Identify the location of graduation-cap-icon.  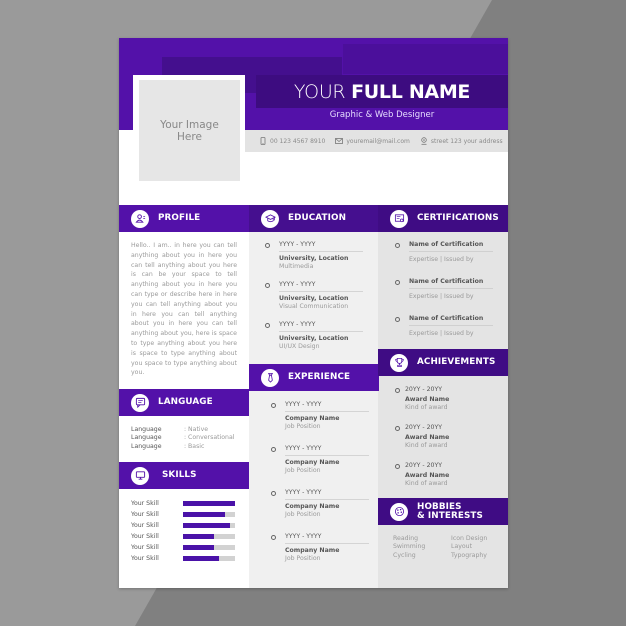
(270, 218).